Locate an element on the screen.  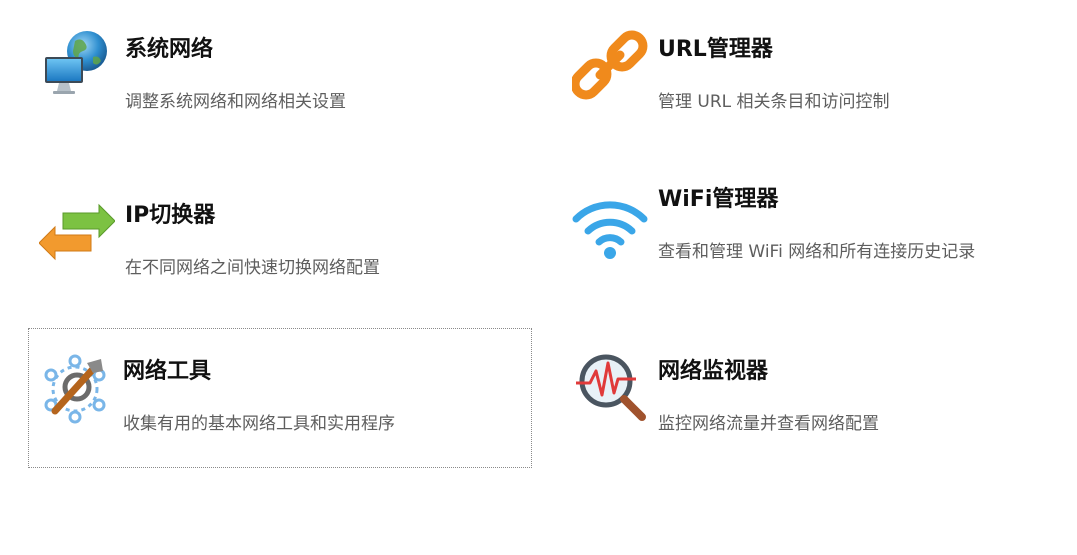
tile-title: WiFi管理器 is located at coordinates (718, 199).